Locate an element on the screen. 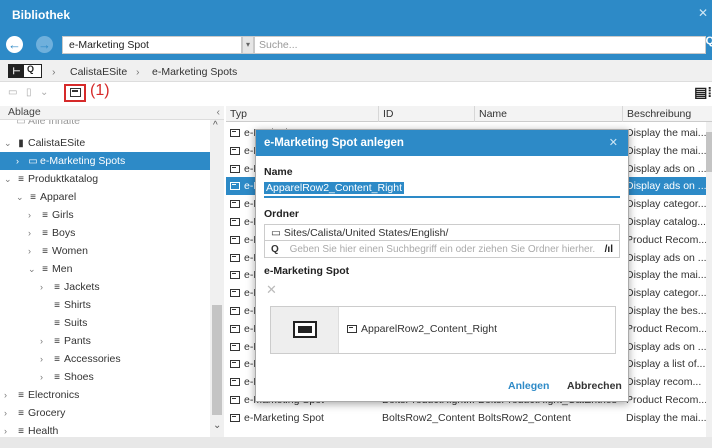 This screenshot has height=448, width=712. spot-link-box: ApparelRow2_Content_Right is located at coordinates (443, 330).